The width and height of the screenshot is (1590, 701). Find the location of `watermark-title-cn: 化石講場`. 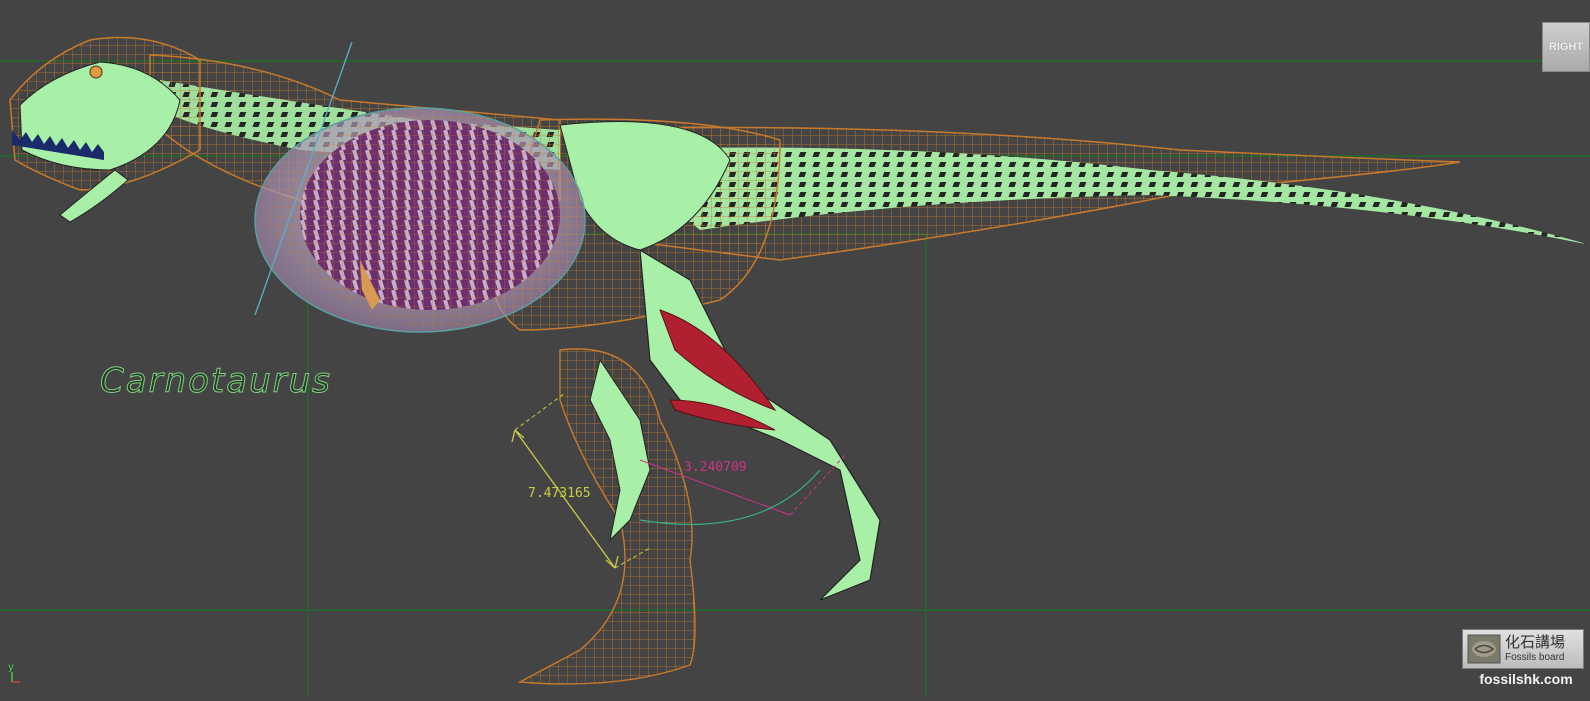

watermark-title-cn: 化石講場 is located at coordinates (1535, 642).